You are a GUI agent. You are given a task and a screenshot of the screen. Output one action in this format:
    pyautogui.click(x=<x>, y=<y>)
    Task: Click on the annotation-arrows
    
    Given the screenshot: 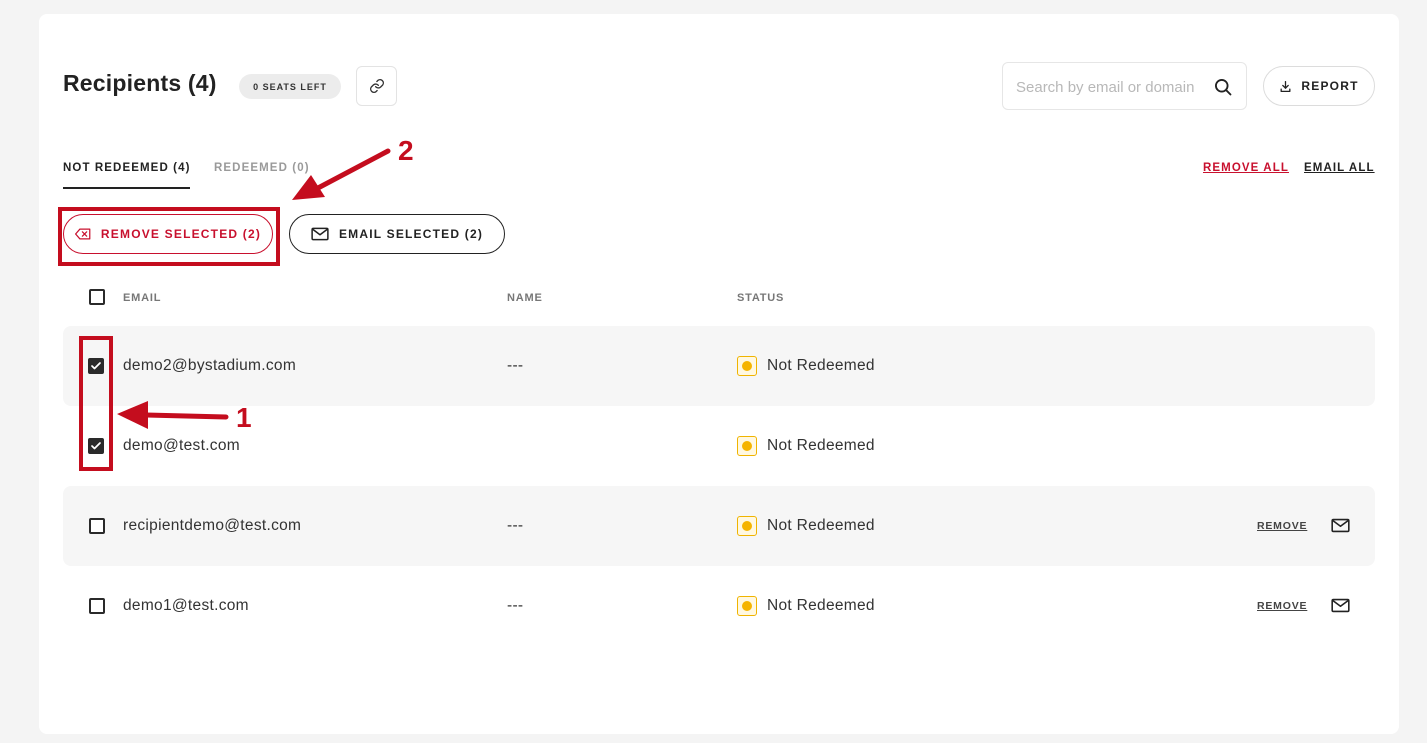 What is the action you would take?
    pyautogui.click(x=254, y=288)
    